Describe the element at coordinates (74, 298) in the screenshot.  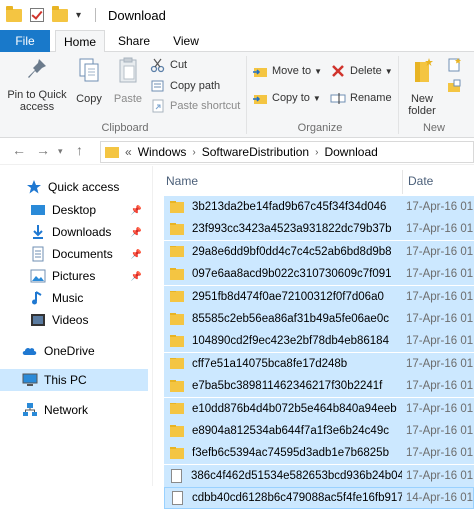
I see `nav-music: Music` at that location.